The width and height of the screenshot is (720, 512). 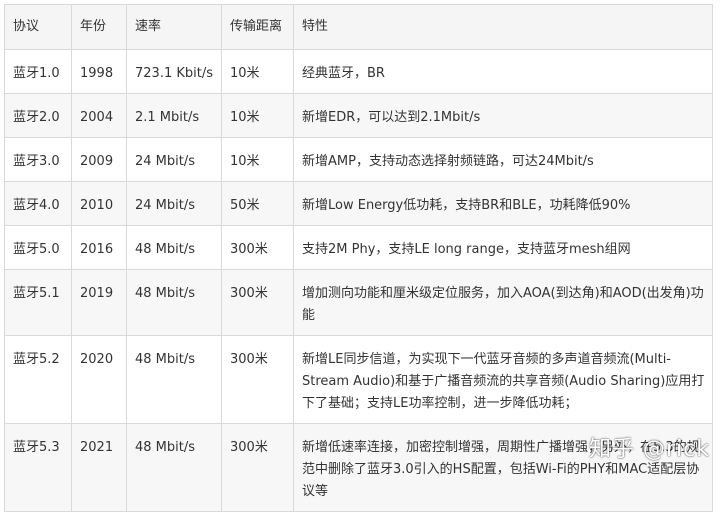 What do you see at coordinates (99, 247) in the screenshot?
I see `cell-year: 2016` at bounding box center [99, 247].